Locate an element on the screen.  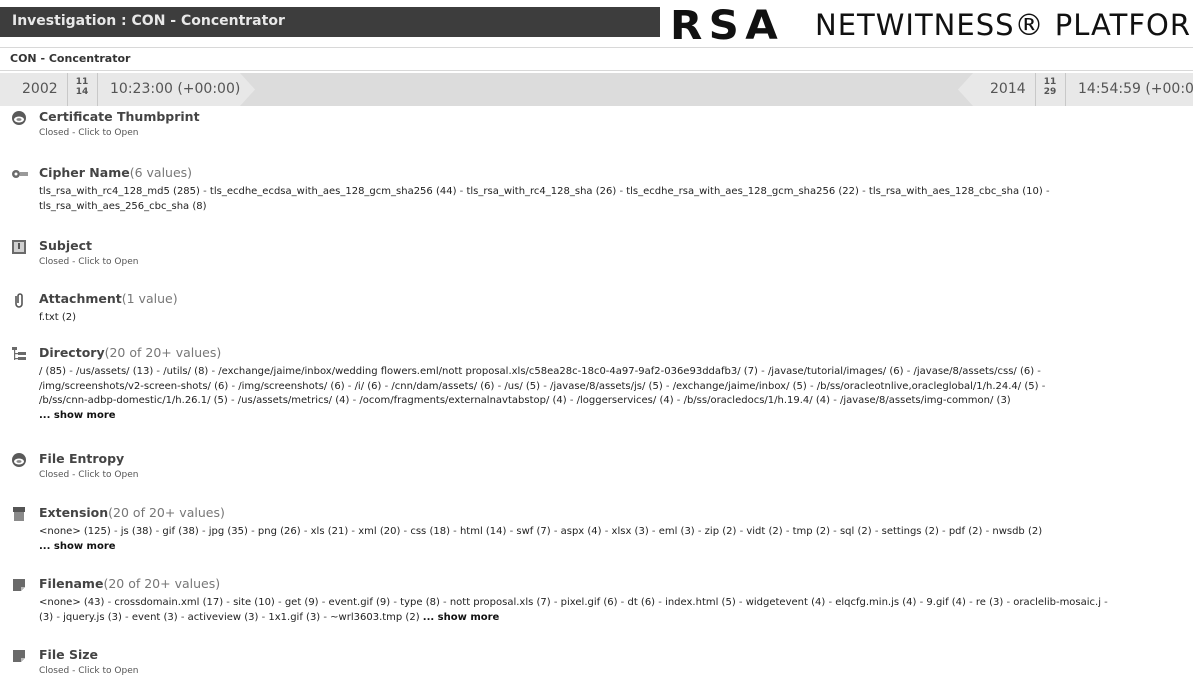
meta-value-link: pdf (2) is located at coordinates (966, 531).